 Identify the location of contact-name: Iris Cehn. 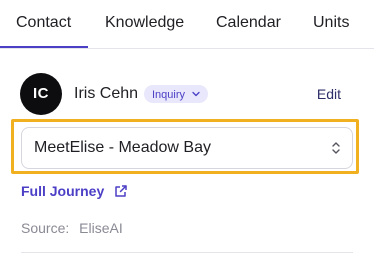
(106, 93).